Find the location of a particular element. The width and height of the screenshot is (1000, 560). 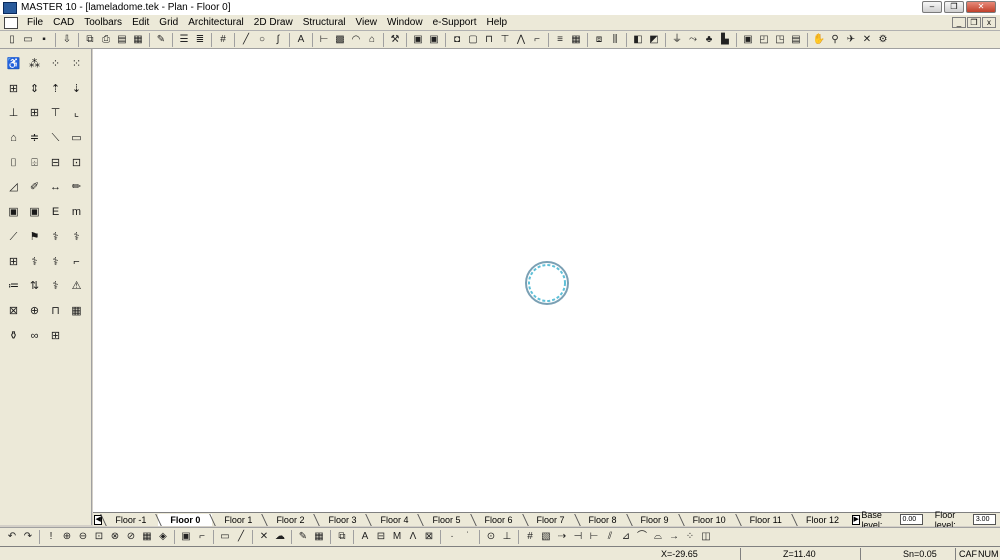

opening2-icon: ⊡ is located at coordinates (76, 163).